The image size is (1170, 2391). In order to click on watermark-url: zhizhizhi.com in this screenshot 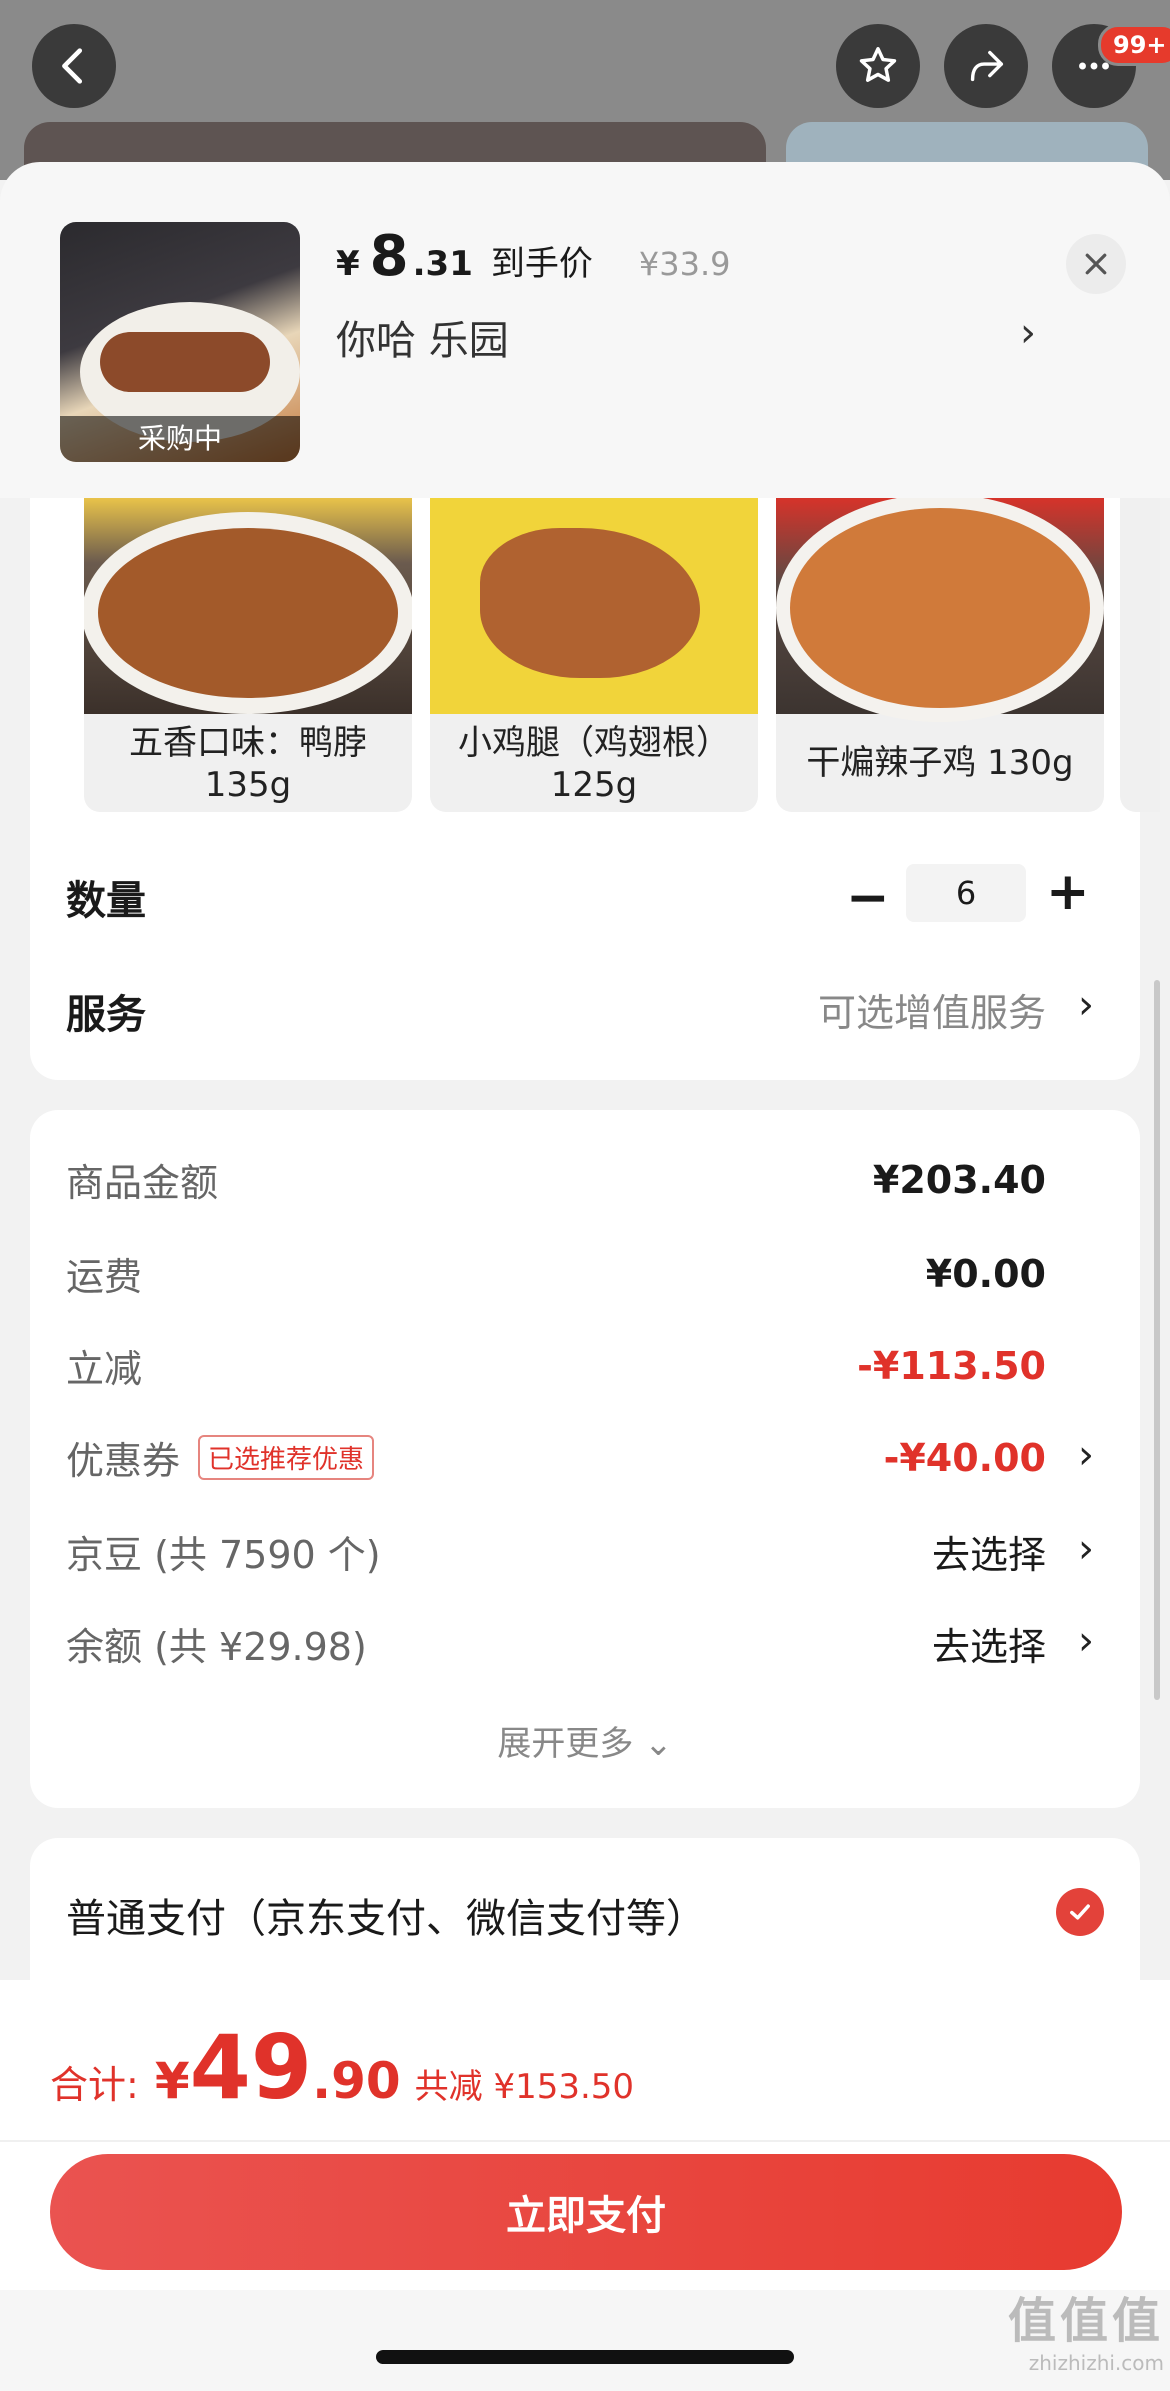, I will do `click(1096, 2363)`.